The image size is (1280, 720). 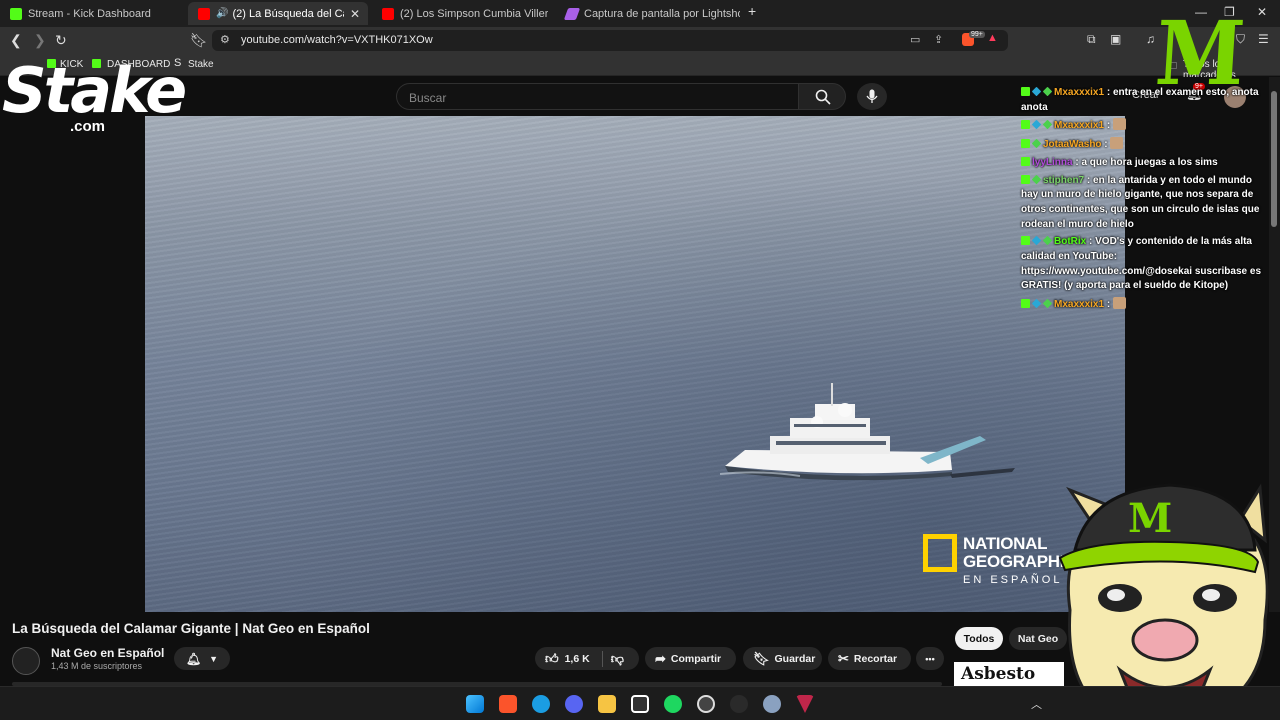 I want to click on new-tab-button: +, so click(x=752, y=11).